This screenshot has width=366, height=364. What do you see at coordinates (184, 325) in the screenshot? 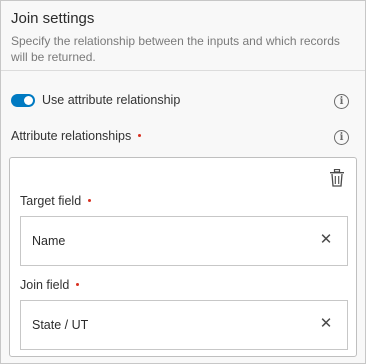
I see `join-field-input: State / UT ✕` at bounding box center [184, 325].